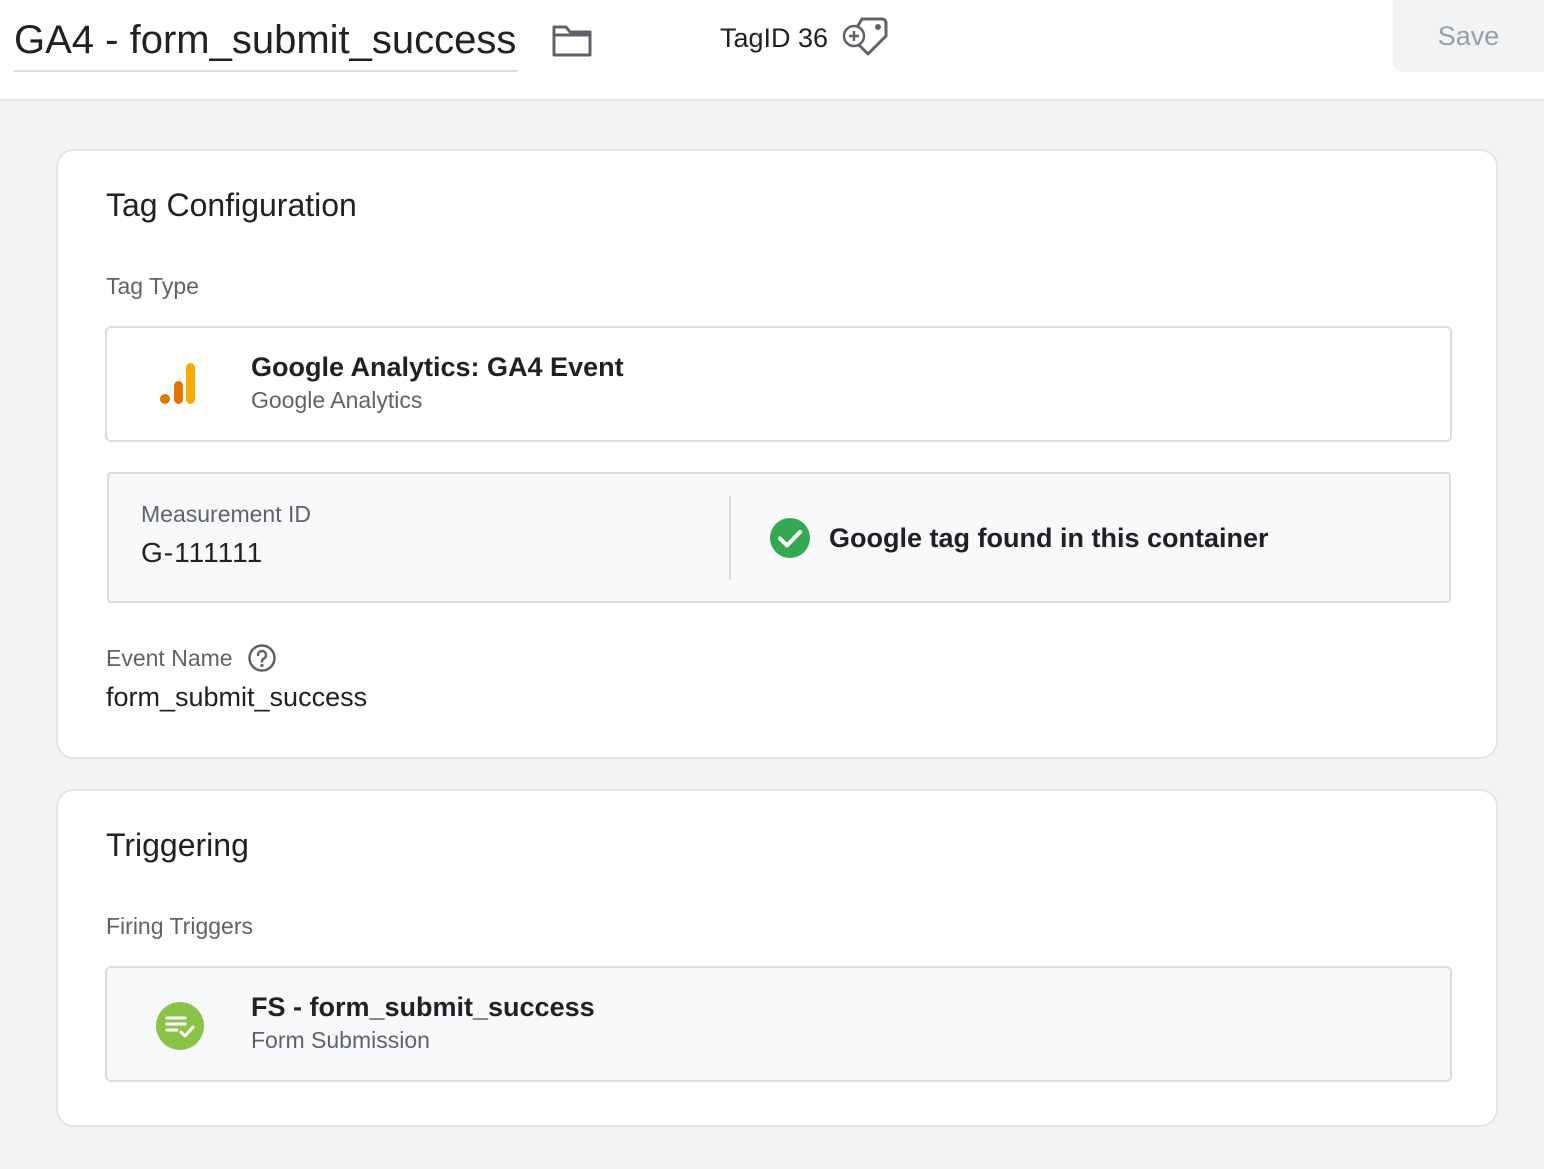 Image resolution: width=1544 pixels, height=1169 pixels. Describe the element at coordinates (152, 286) in the screenshot. I see `tag-type-label: Tag Type` at that location.